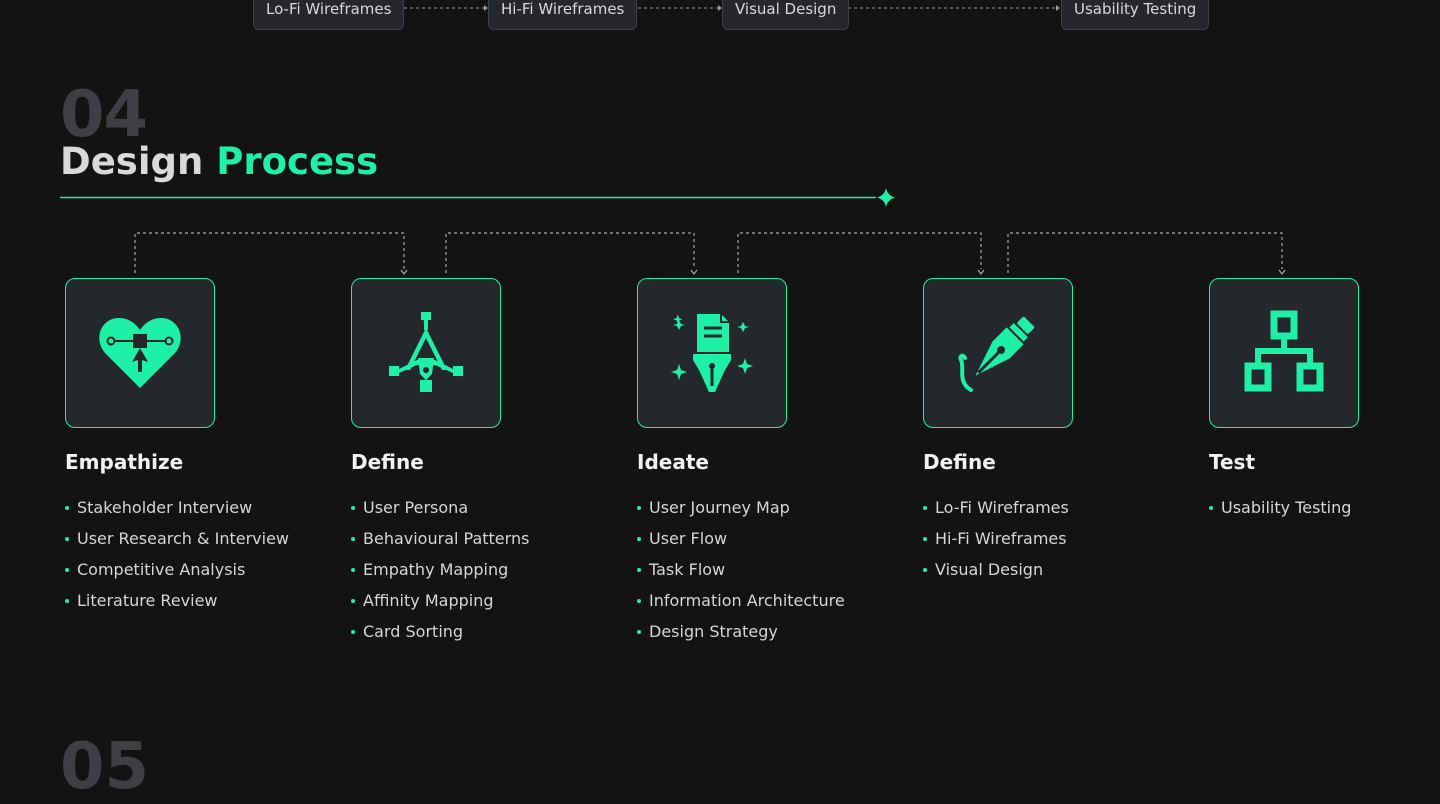  I want to click on list-item: Hi-Fi Wireframes, so click(1048, 538).